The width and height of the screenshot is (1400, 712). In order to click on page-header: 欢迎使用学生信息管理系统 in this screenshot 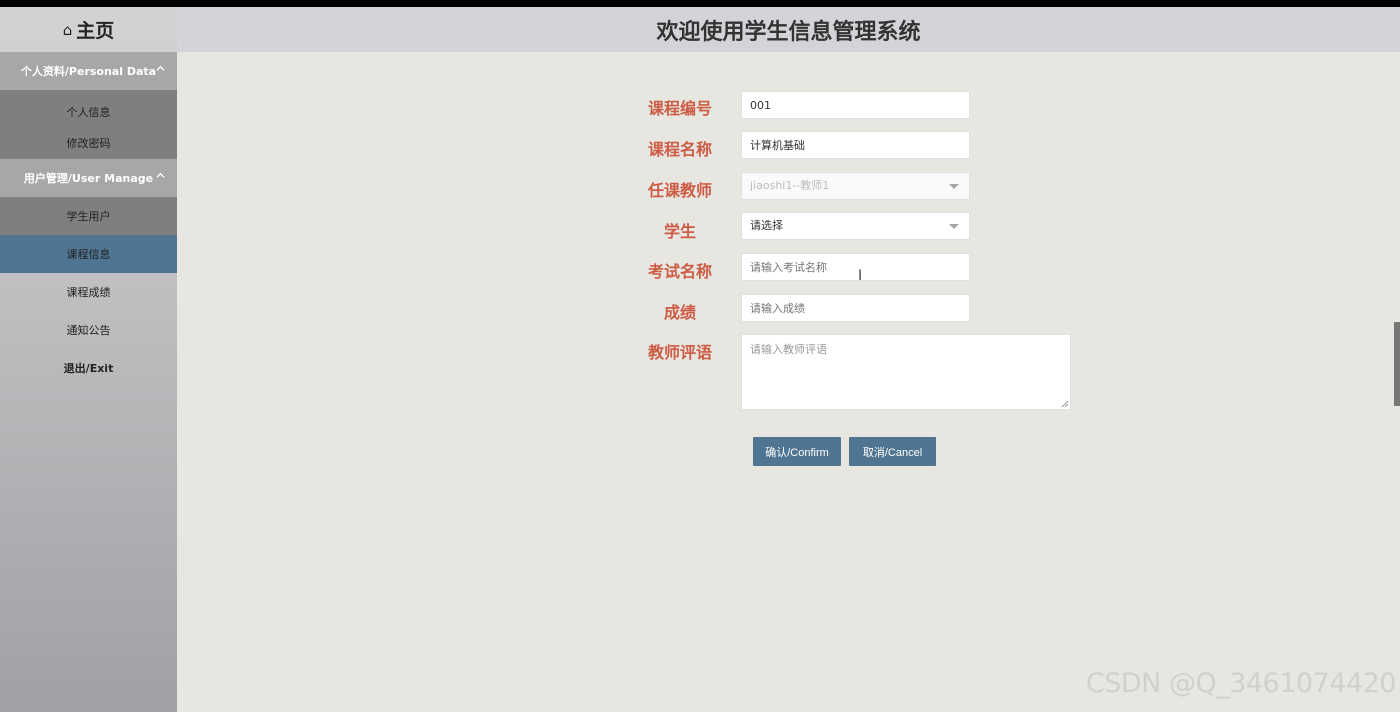, I will do `click(788, 29)`.